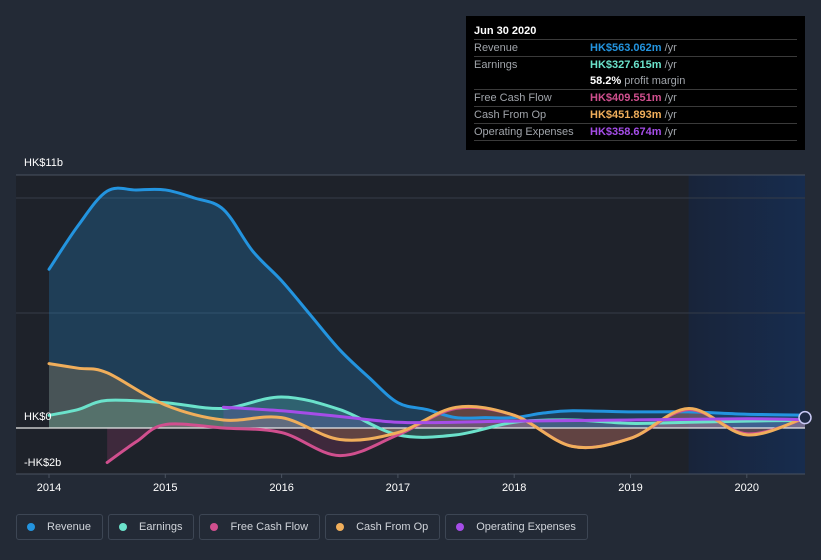 The height and width of the screenshot is (560, 821). What do you see at coordinates (526, 527) in the screenshot?
I see `legend-label: Operating Expenses` at bounding box center [526, 527].